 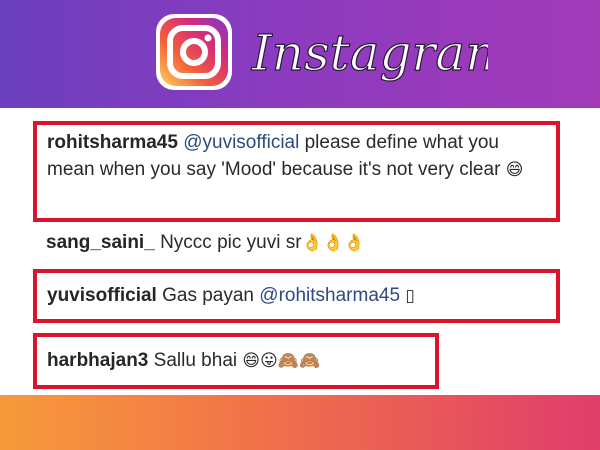 I want to click on instagram-wordmark: Instagram, so click(x=380, y=52).